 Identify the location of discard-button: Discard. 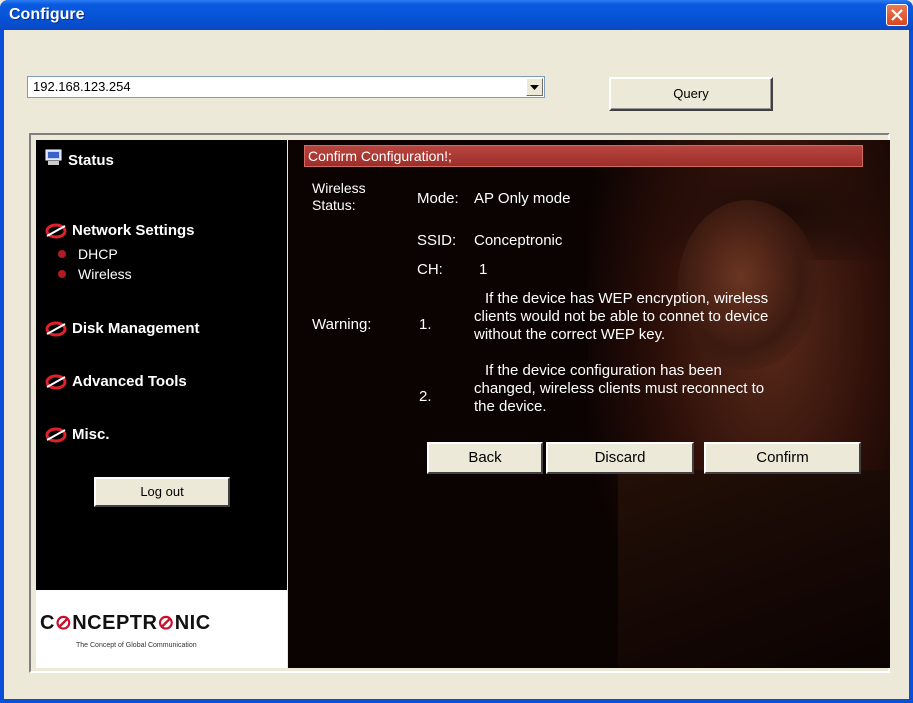
(620, 458).